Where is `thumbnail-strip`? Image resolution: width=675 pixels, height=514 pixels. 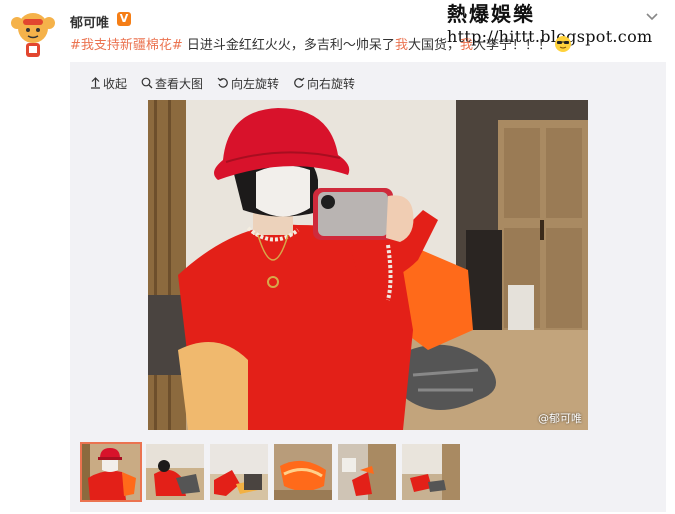 thumbnail-strip is located at coordinates (272, 472).